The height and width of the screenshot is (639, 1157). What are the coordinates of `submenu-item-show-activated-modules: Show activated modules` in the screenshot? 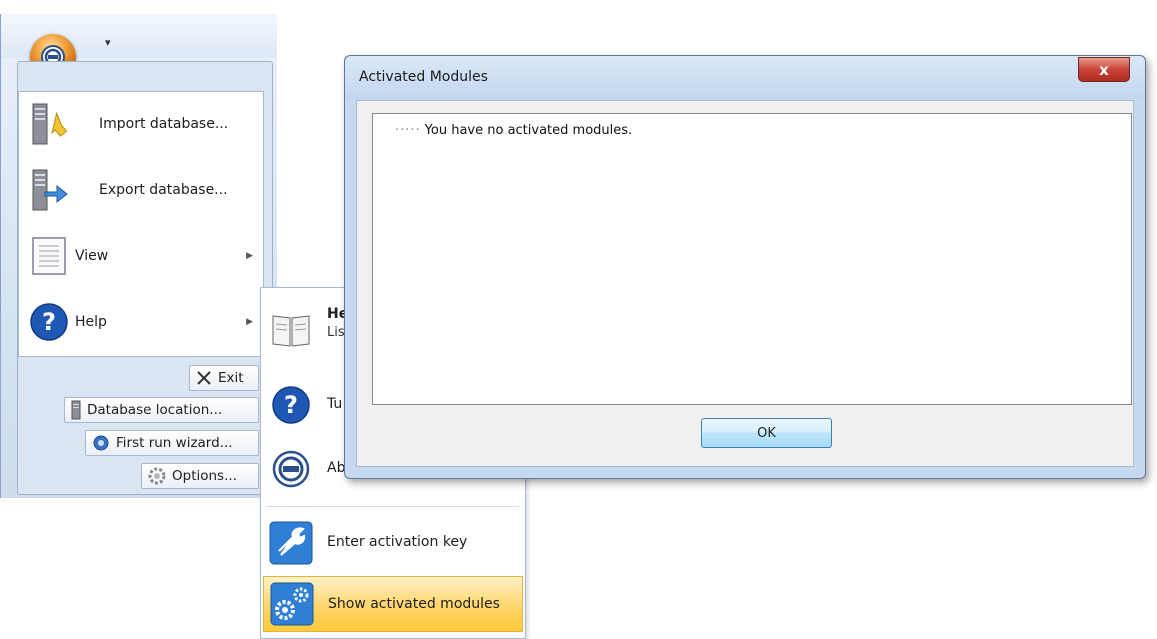 It's located at (393, 604).